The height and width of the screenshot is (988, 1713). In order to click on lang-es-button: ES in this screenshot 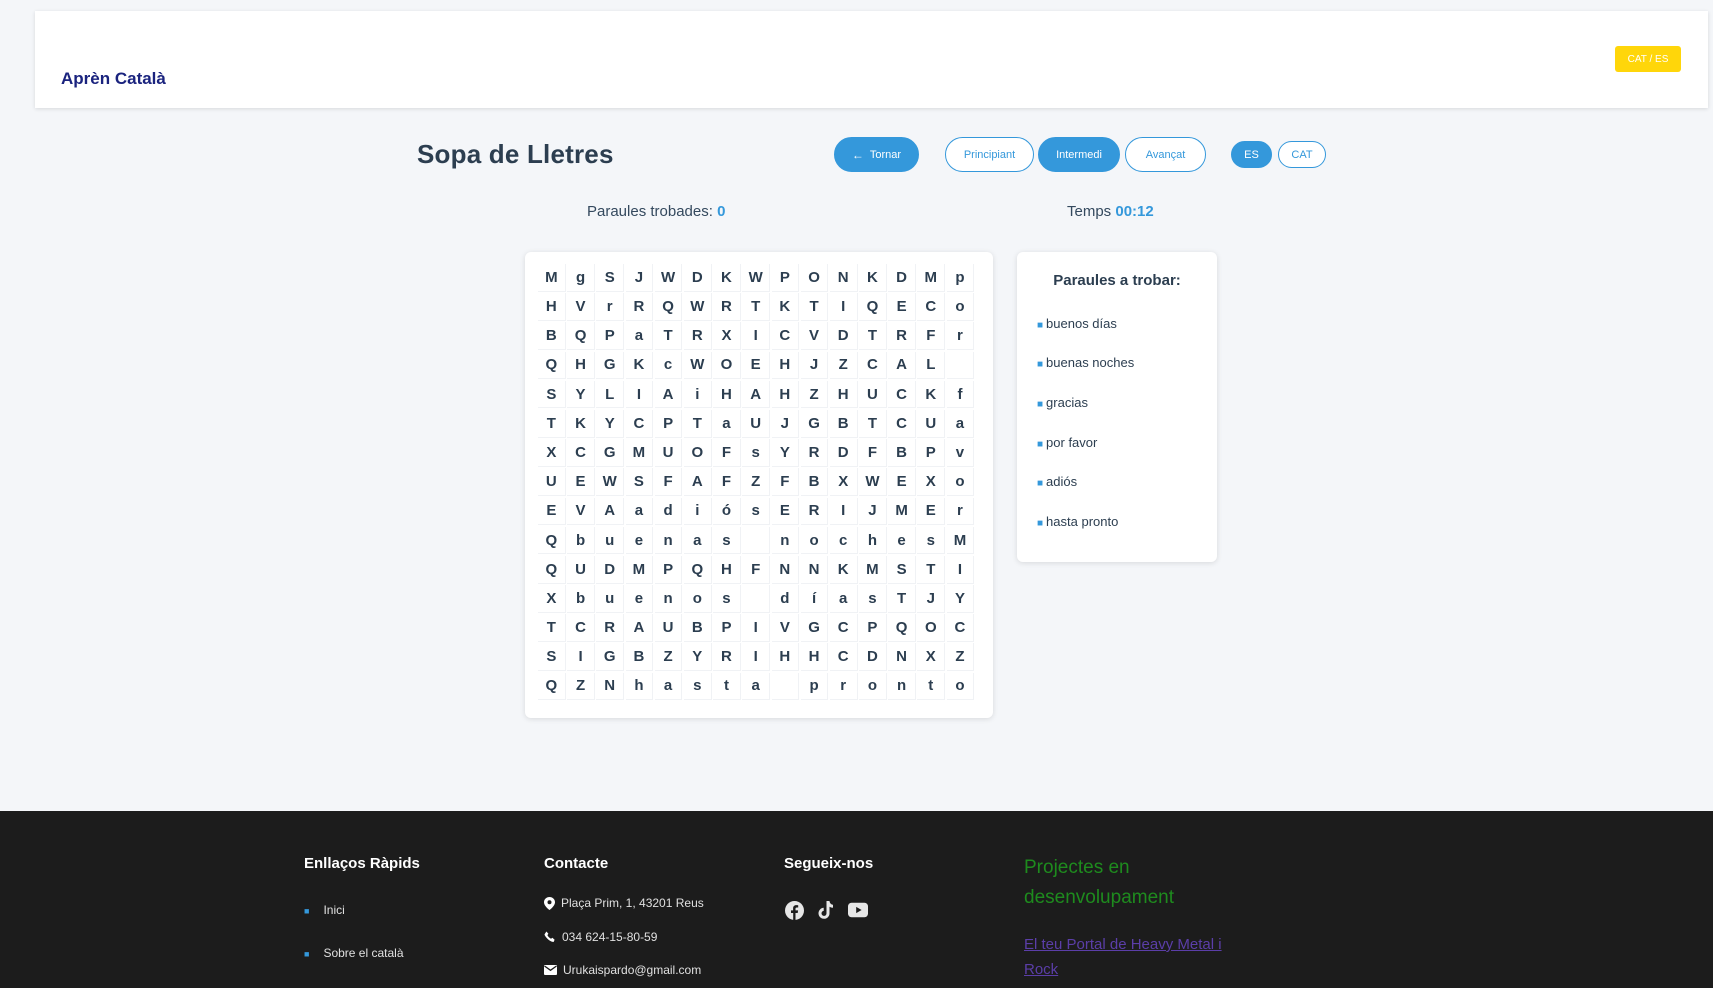, I will do `click(1251, 154)`.